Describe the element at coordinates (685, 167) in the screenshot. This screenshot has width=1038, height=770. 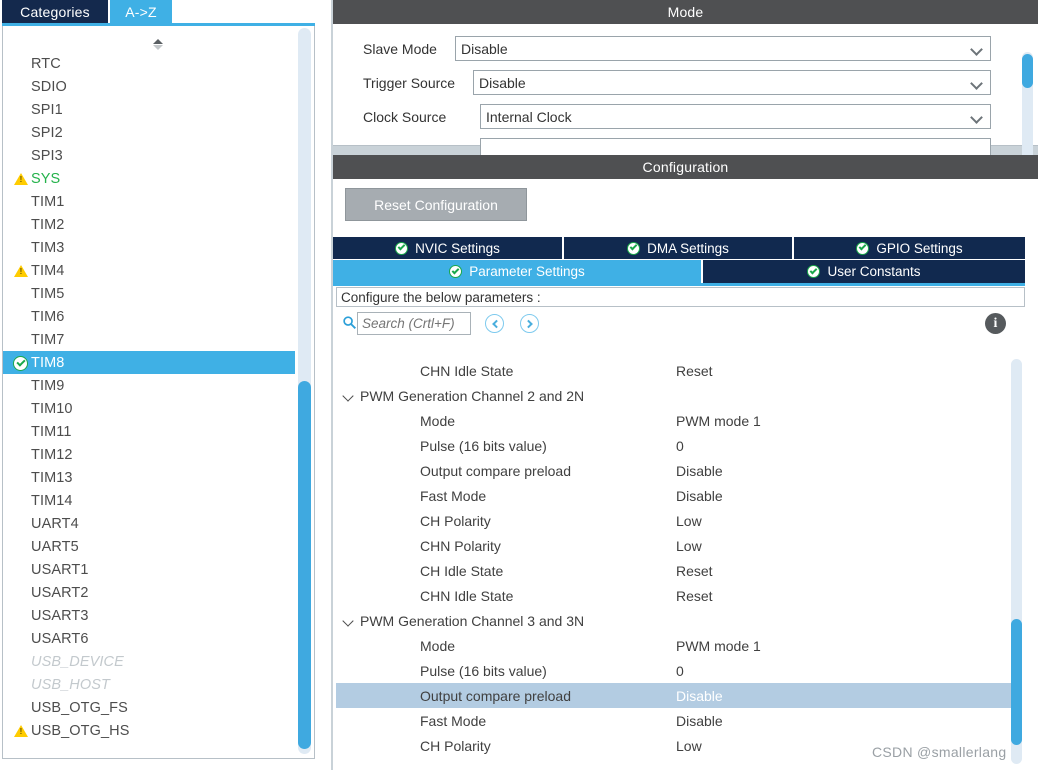
I see `configuration-section-title: Configuration` at that location.